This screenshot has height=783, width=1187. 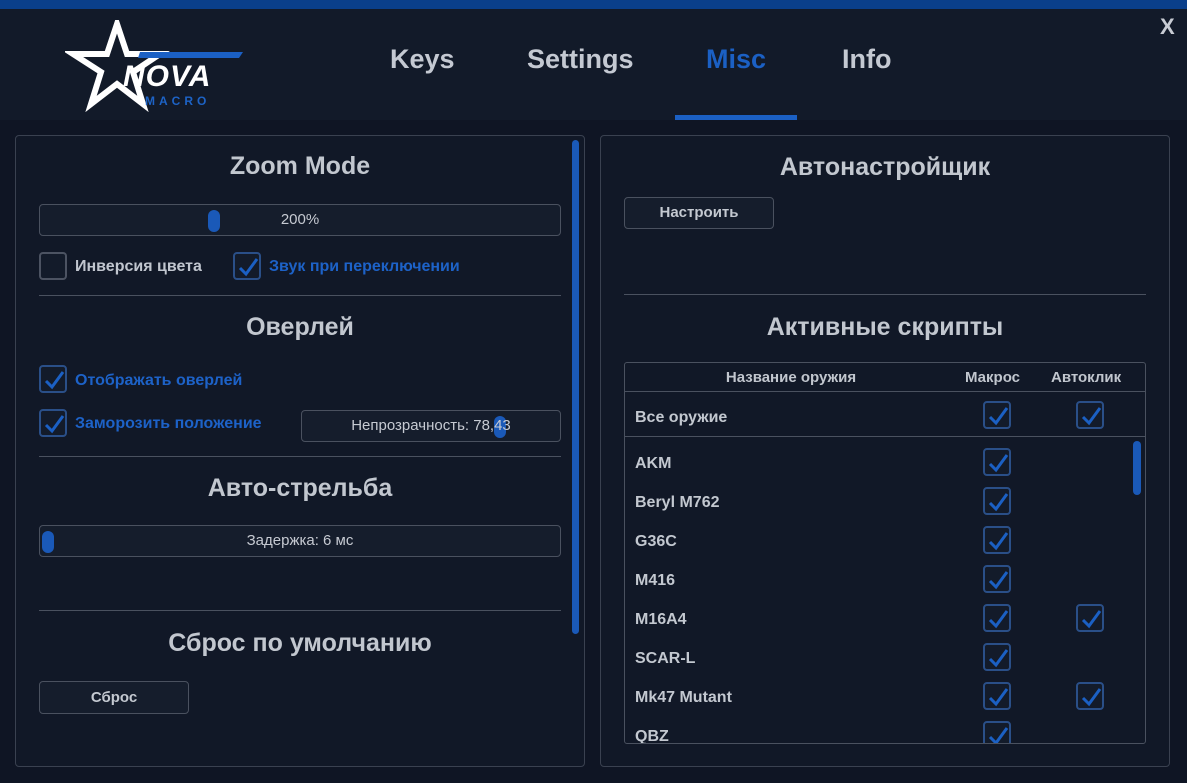 What do you see at coordinates (885, 436) in the screenshot?
I see `table-divider` at bounding box center [885, 436].